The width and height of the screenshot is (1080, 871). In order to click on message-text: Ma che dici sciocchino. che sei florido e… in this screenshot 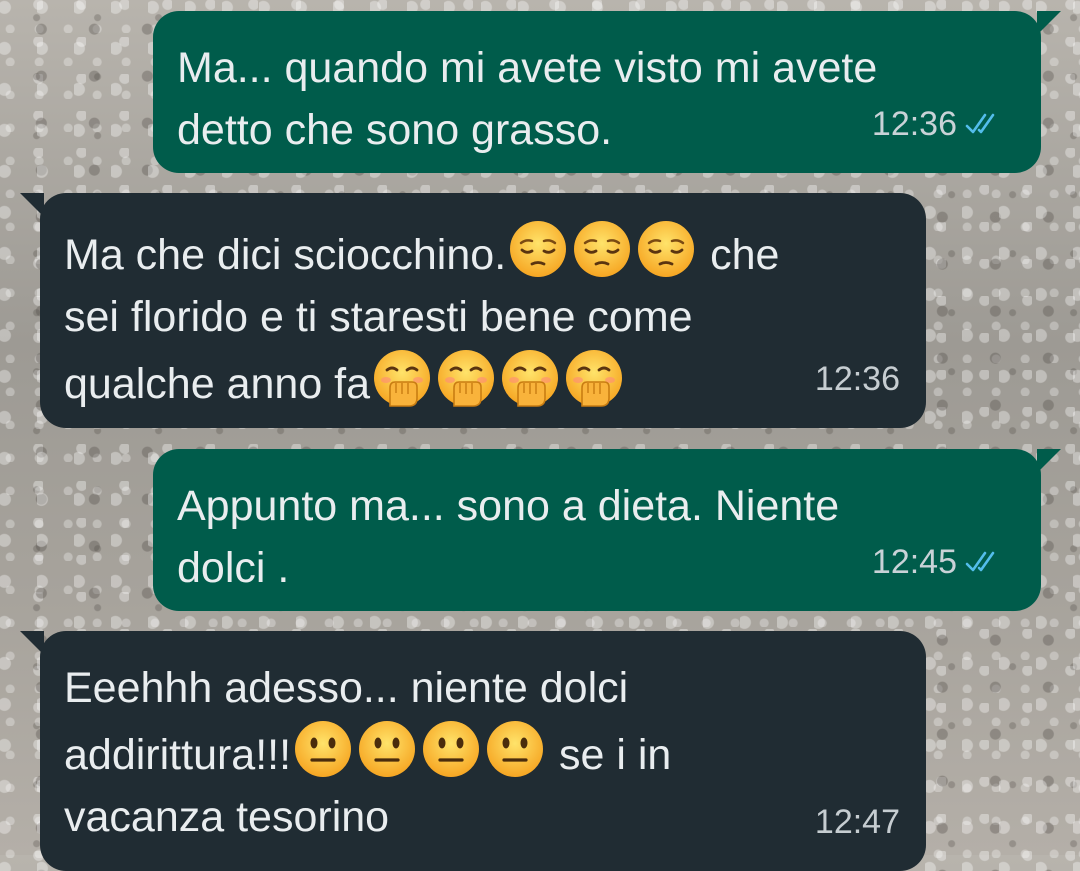, I will do `click(421, 317)`.